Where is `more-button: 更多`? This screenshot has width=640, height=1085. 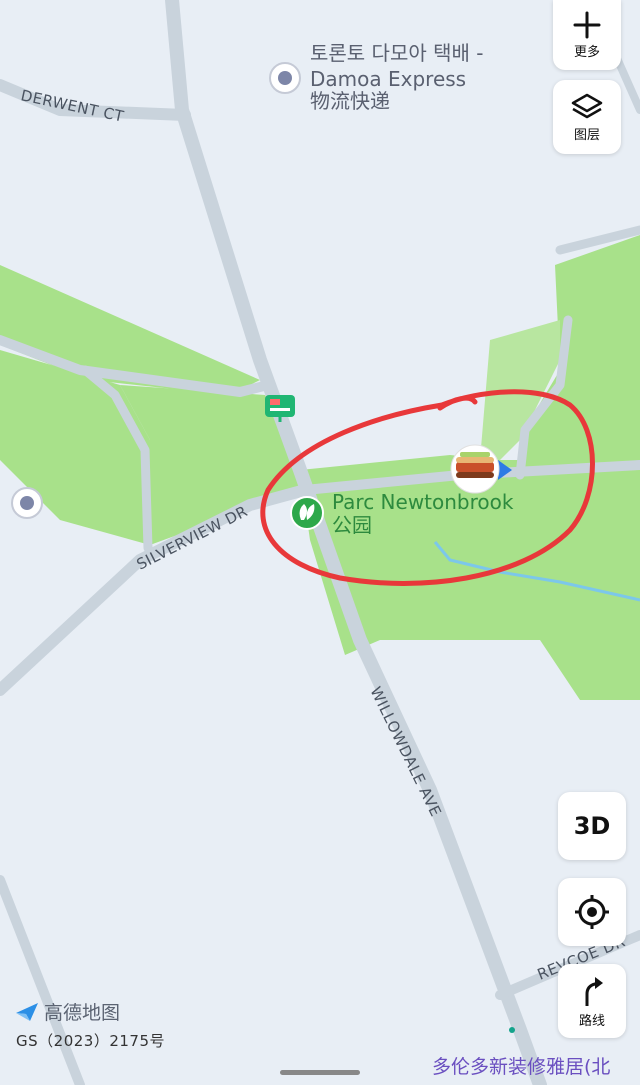
more-button: 更多 is located at coordinates (587, 35).